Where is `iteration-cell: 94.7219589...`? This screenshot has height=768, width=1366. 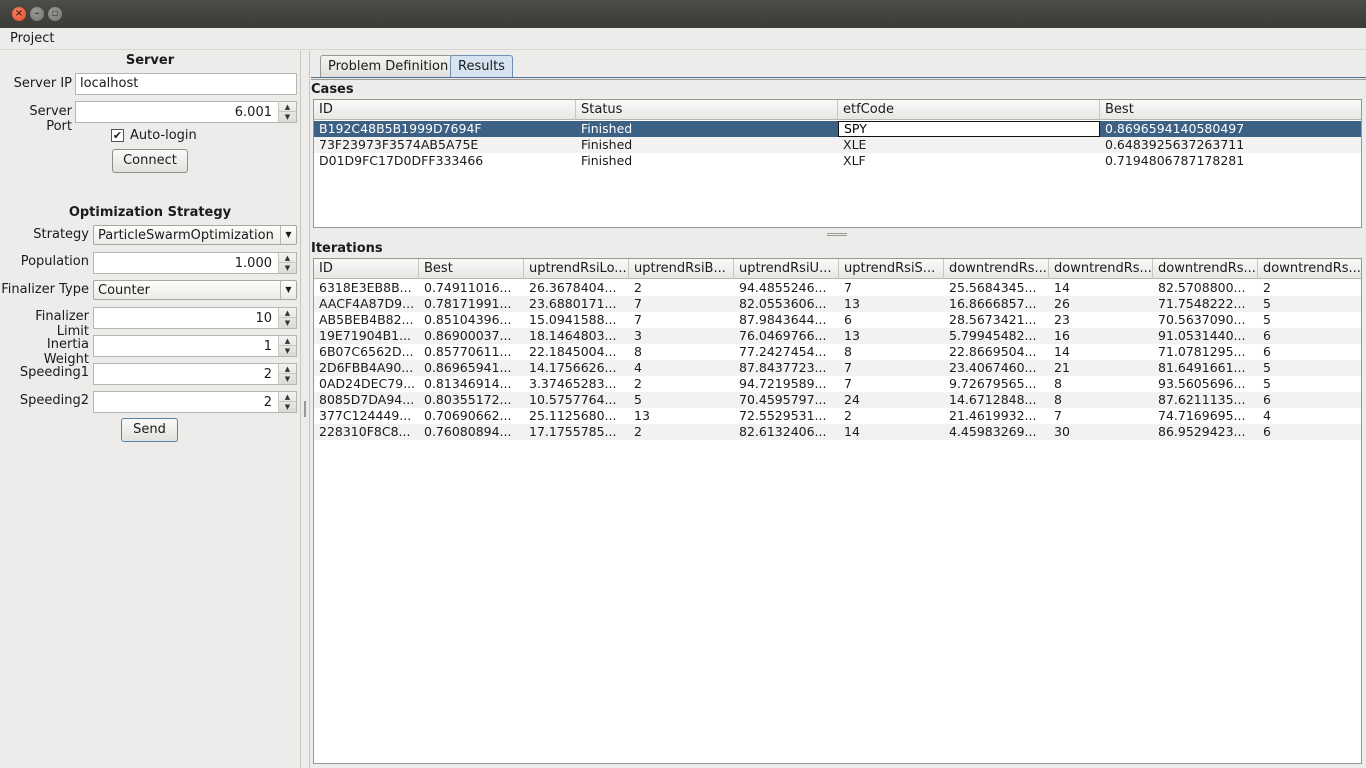
iteration-cell: 94.7219589... is located at coordinates (783, 383).